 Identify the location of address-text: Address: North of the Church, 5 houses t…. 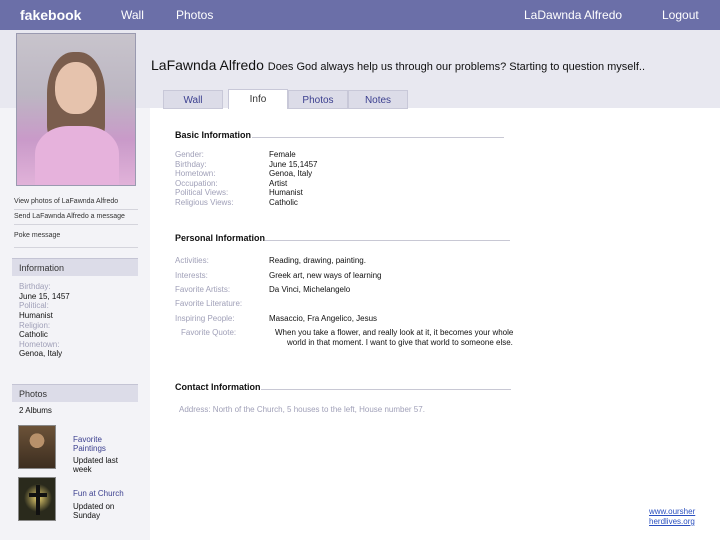
(302, 409).